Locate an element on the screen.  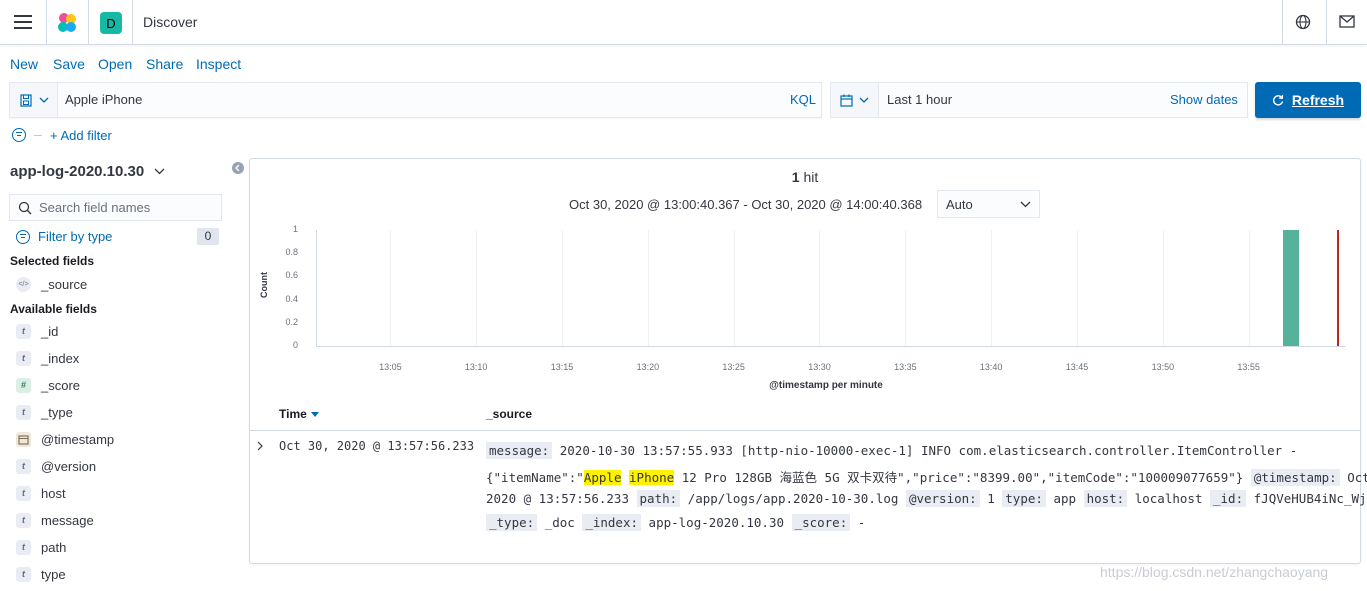
new-link: New is located at coordinates (24, 64).